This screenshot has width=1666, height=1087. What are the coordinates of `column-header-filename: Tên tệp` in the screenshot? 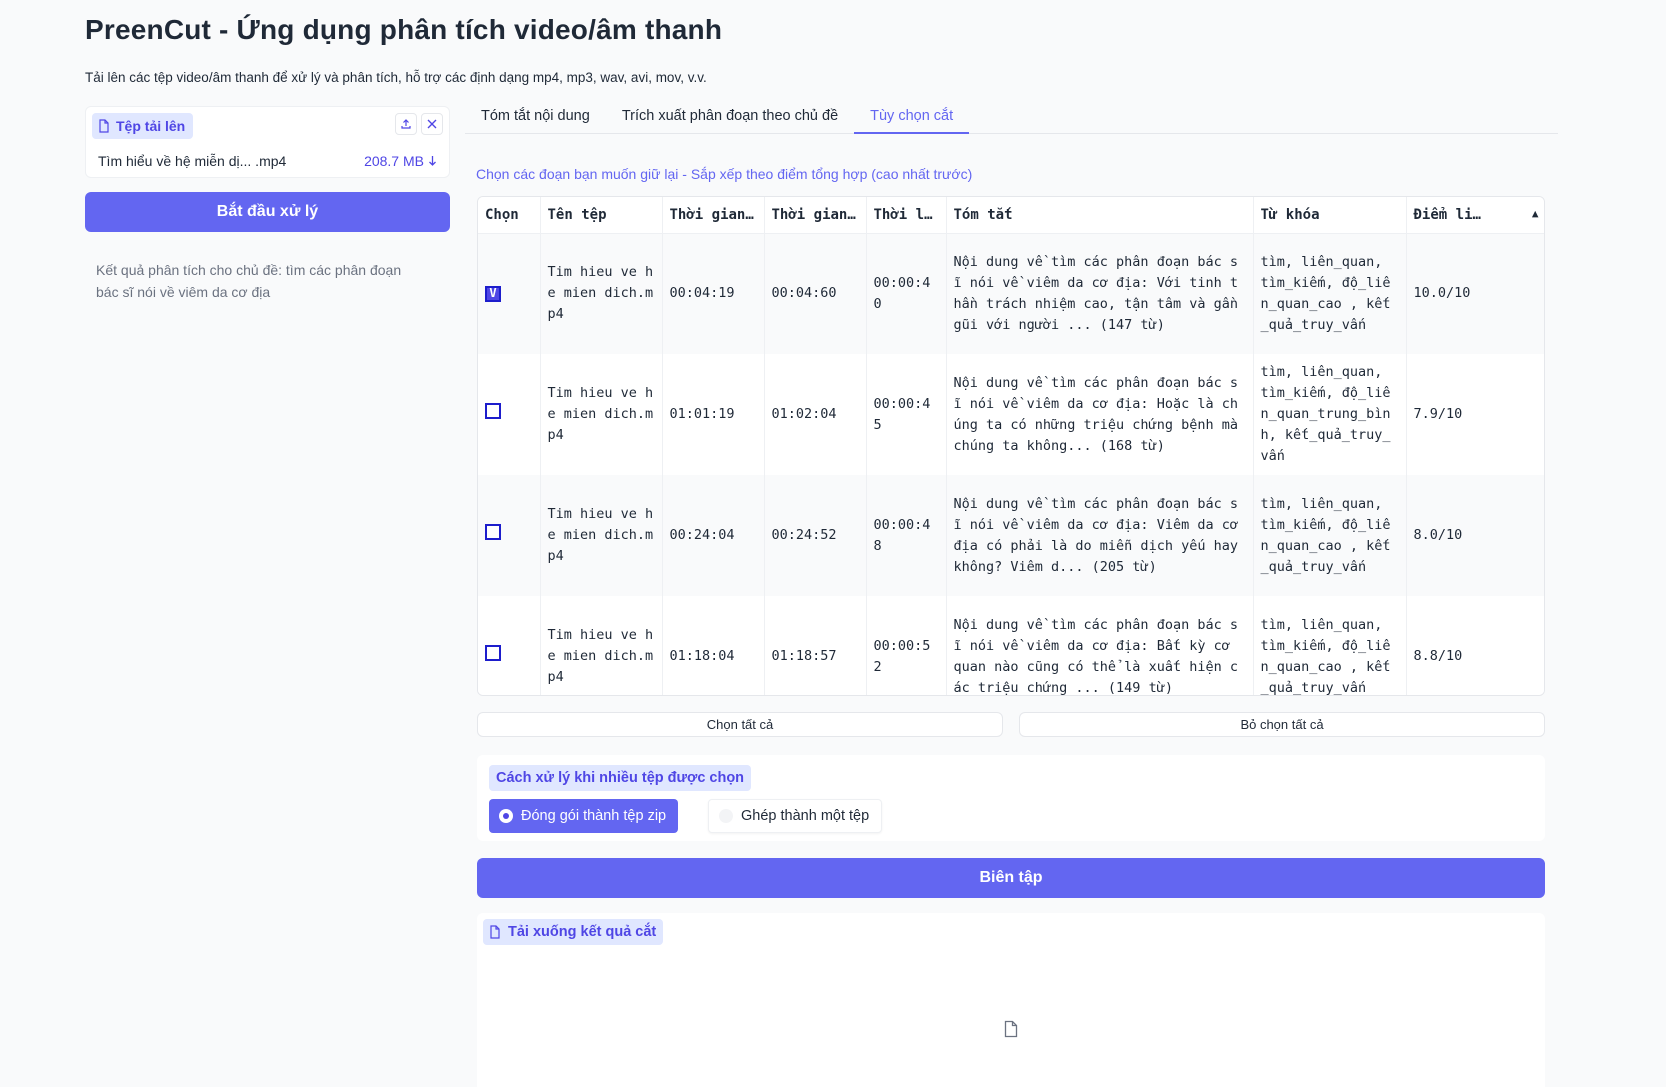 It's located at (601, 215).